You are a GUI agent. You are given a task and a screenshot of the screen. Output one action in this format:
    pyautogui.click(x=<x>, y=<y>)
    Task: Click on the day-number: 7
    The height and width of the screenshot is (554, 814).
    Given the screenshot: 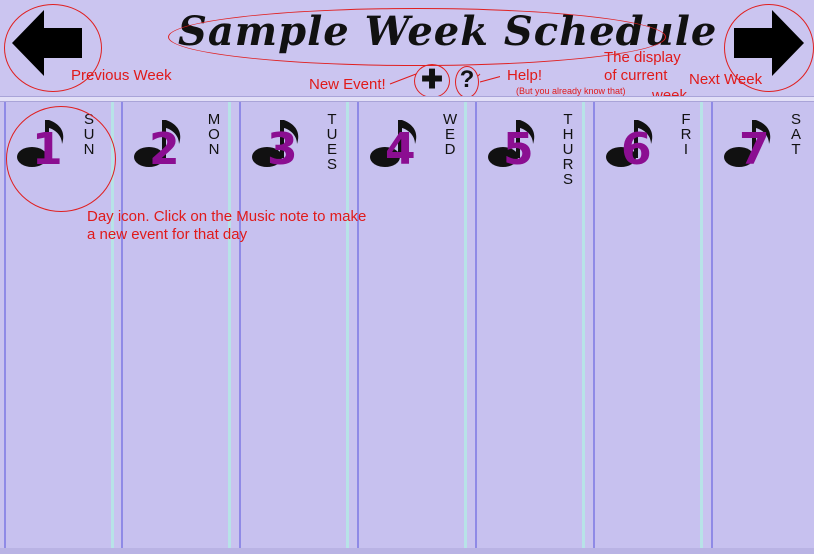 What is the action you would take?
    pyautogui.click(x=754, y=149)
    